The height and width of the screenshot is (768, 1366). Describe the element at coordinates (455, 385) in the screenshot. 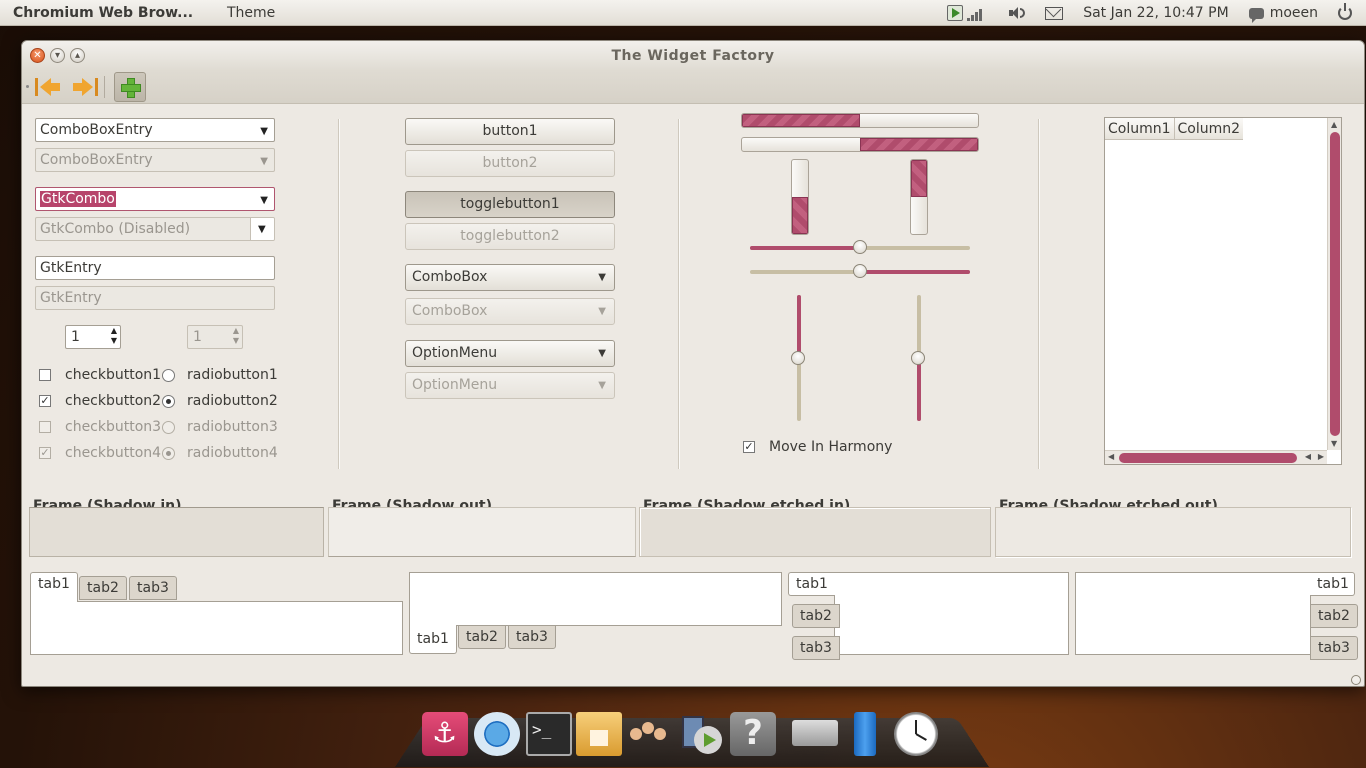

I see `optionmenu-disabled-label: OptionMenu` at that location.